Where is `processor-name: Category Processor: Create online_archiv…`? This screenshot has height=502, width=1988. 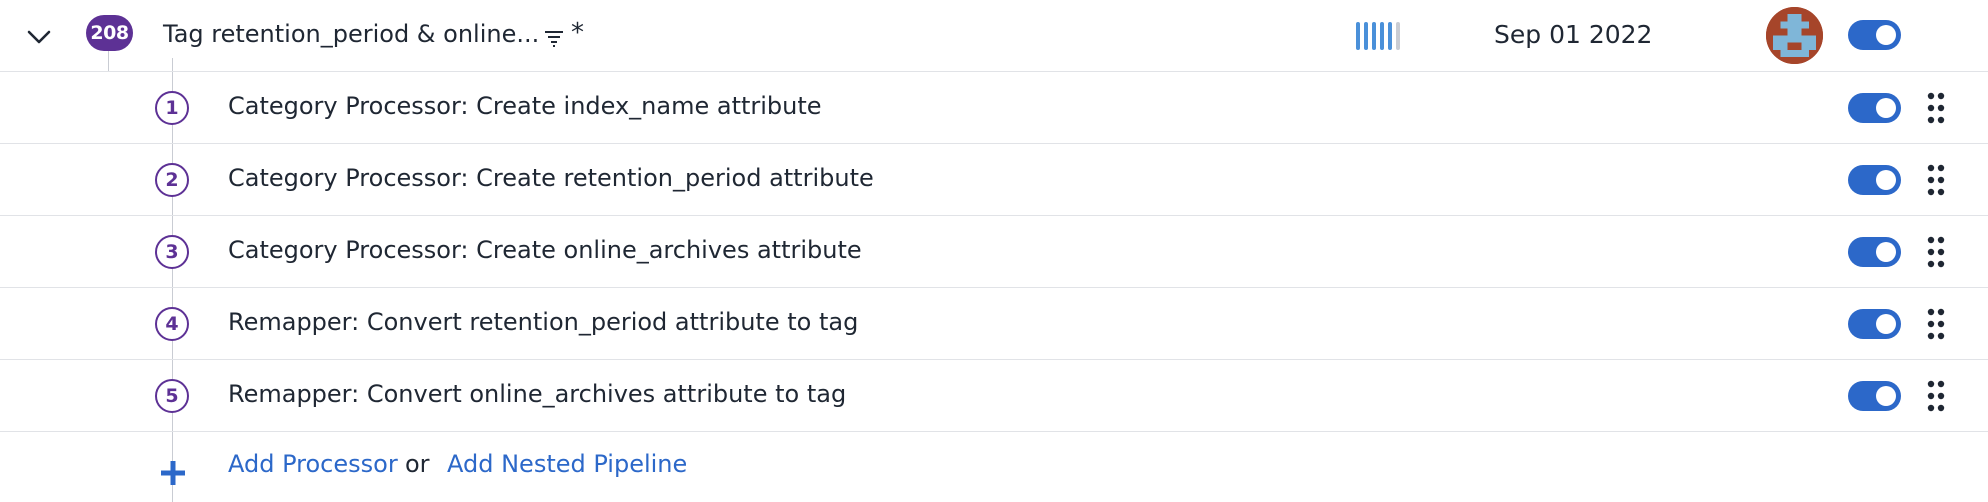 processor-name: Category Processor: Create online_archiv… is located at coordinates (545, 250).